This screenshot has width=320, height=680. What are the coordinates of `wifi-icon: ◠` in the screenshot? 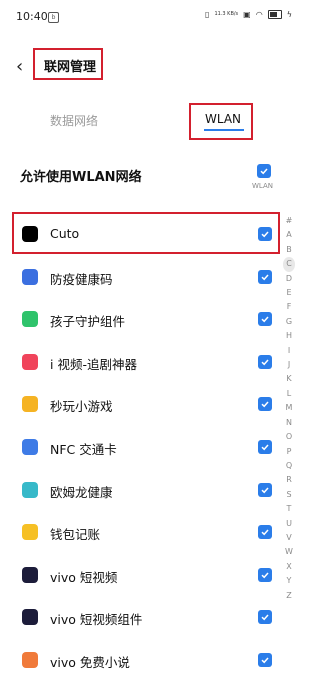 It's located at (259, 14).